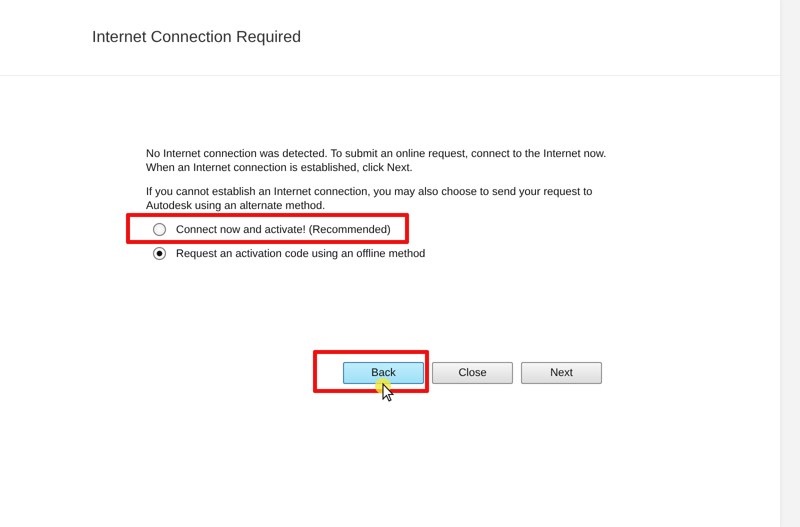  Describe the element at coordinates (472, 373) in the screenshot. I see `dialog-button: Close` at that location.